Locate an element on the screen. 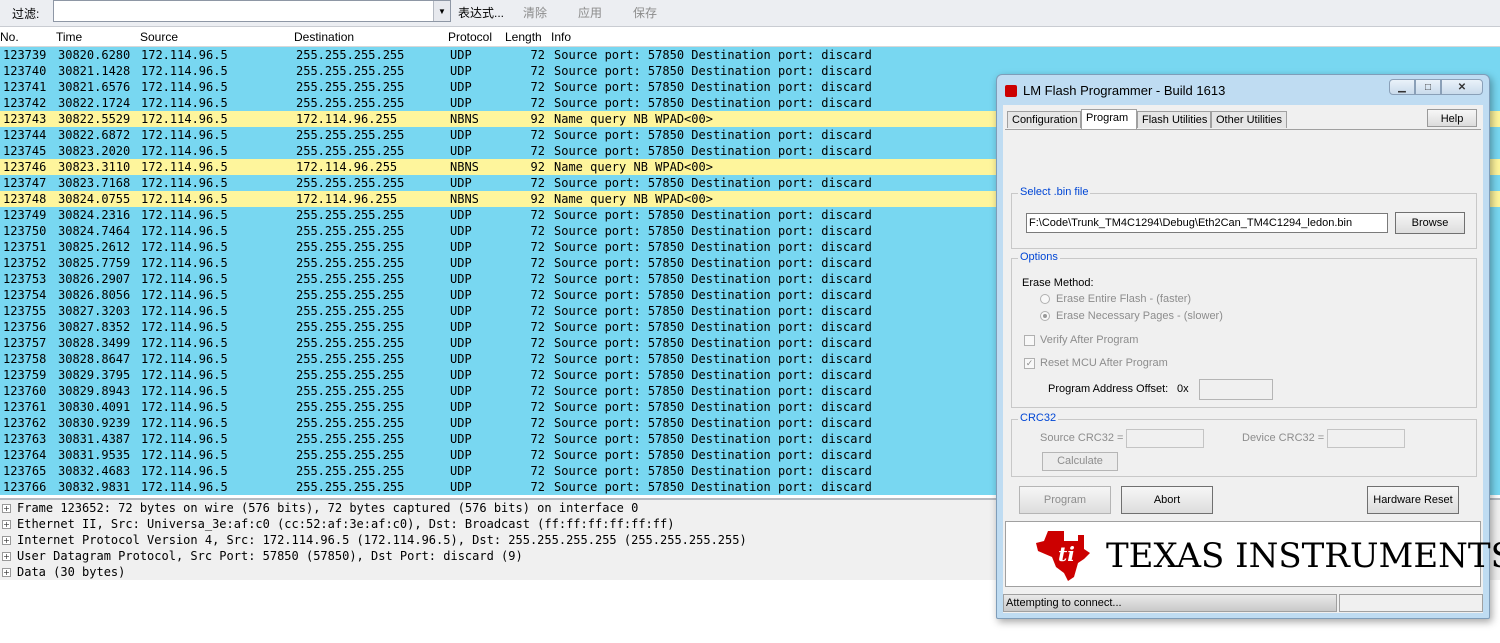  close-icon: ✕ is located at coordinates (1462, 87).